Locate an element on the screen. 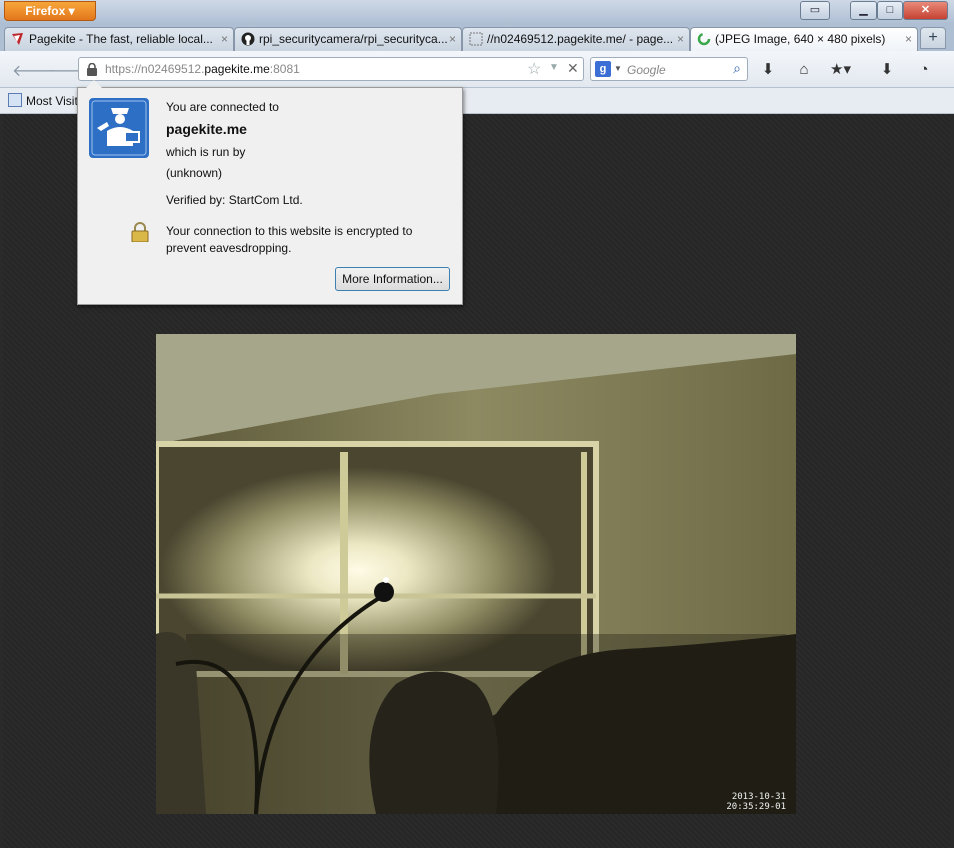 The width and height of the screenshot is (954, 848). timestamp-date: 2013-10-31 is located at coordinates (758, 797).